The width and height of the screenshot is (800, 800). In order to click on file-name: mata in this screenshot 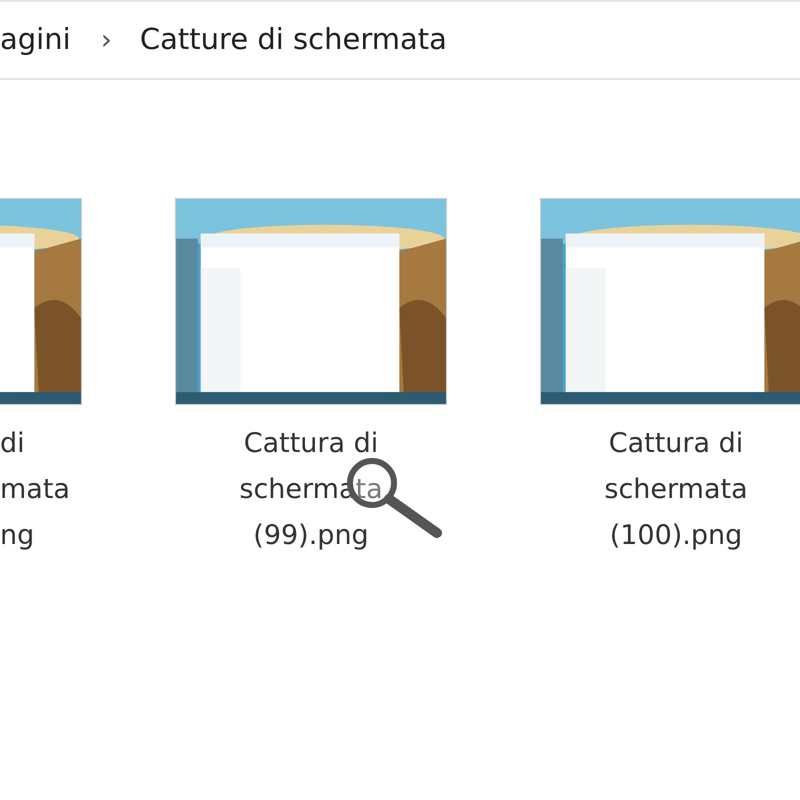, I will do `click(35, 490)`.